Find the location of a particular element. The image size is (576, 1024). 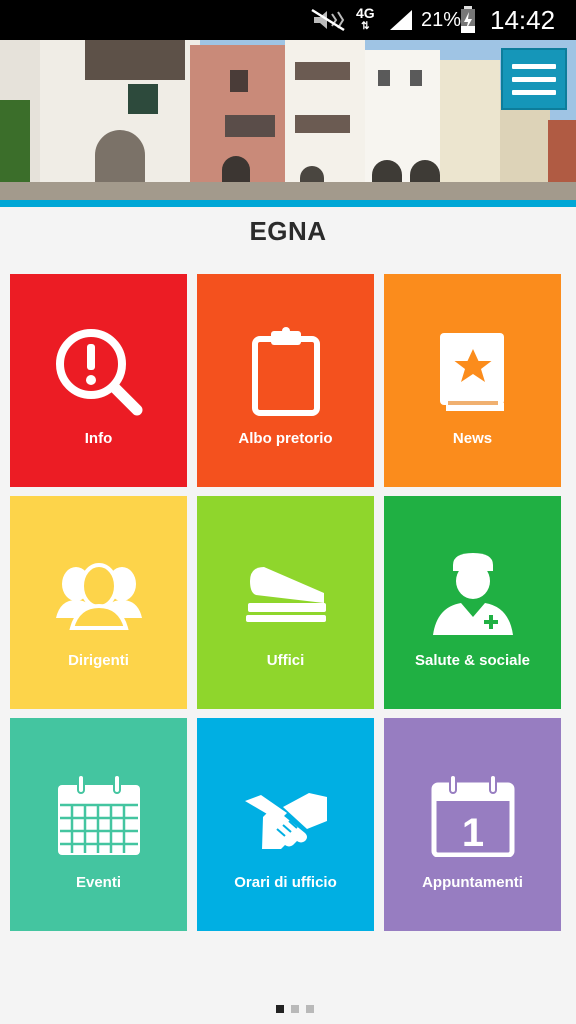

tile-albo-pretorio: Albo pretorio is located at coordinates (285, 380).